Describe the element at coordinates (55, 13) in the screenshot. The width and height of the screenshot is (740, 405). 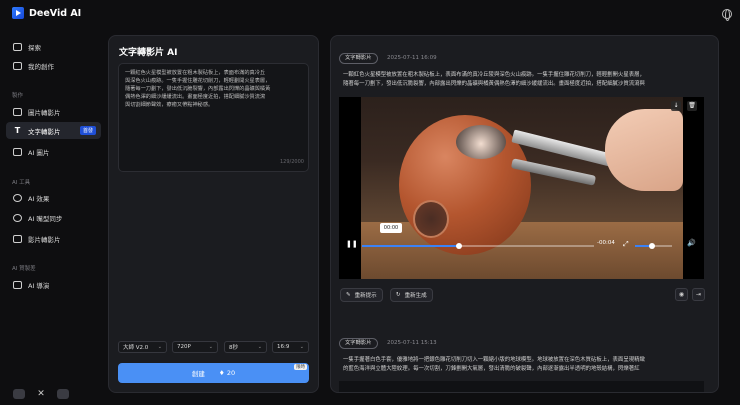
I see `app-name: DeeVid AI` at that location.